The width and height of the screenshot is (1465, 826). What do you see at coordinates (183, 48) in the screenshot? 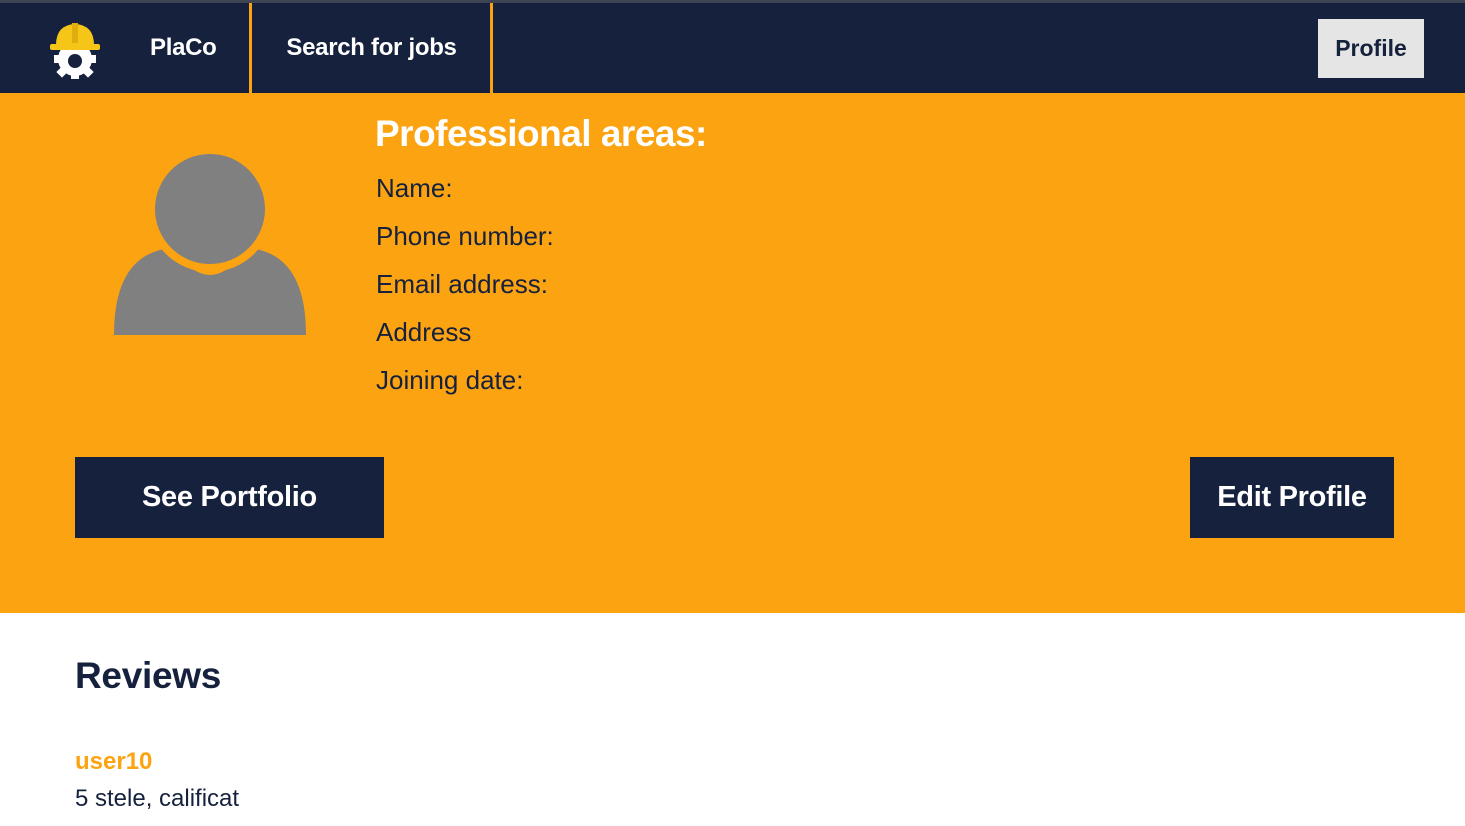
I see `brand-link: PlaCo` at bounding box center [183, 48].